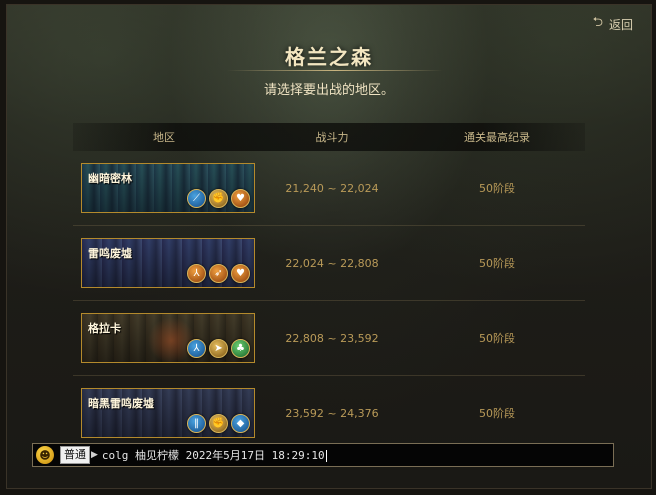 The width and height of the screenshot is (656, 495). What do you see at coordinates (329, 57) in the screenshot?
I see `page-title: 格兰之森` at bounding box center [329, 57].